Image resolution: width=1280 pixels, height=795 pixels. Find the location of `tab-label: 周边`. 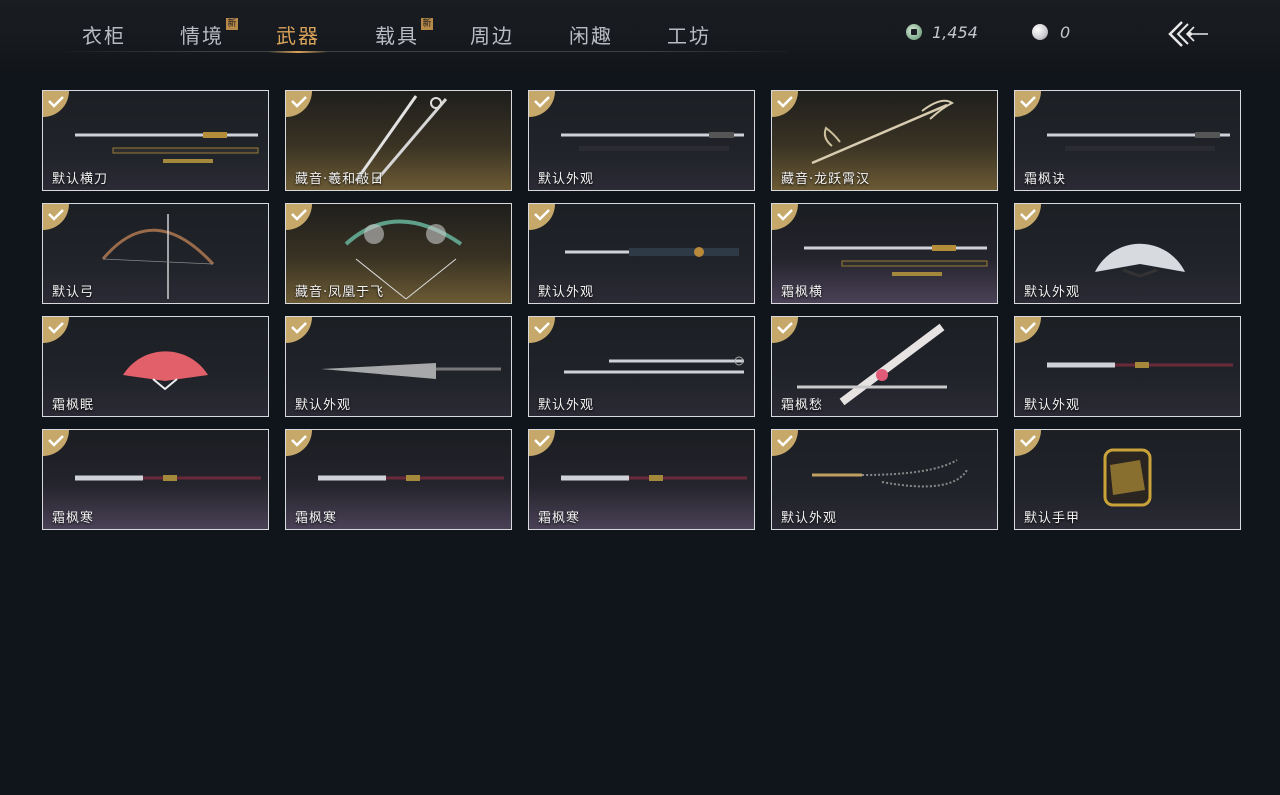

tab-label: 周边 is located at coordinates (492, 36).